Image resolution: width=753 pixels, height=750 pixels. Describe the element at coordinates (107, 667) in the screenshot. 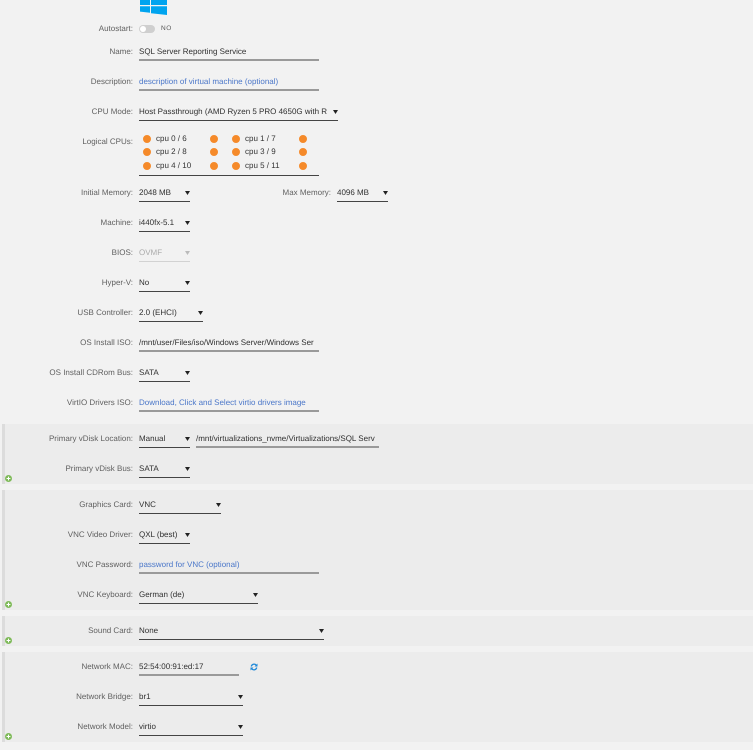

I see `mac-address-label: Network MAC:` at that location.